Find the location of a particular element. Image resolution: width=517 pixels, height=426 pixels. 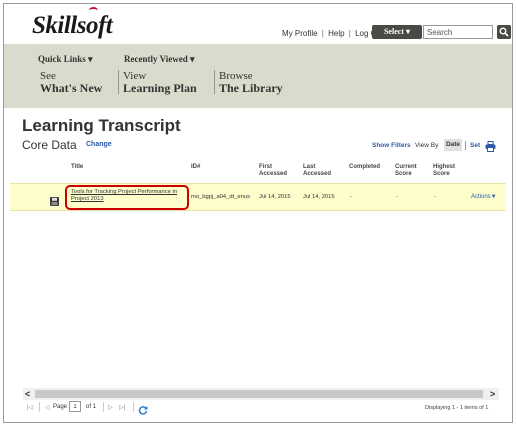

scrollbar-thumb is located at coordinates (259, 394).